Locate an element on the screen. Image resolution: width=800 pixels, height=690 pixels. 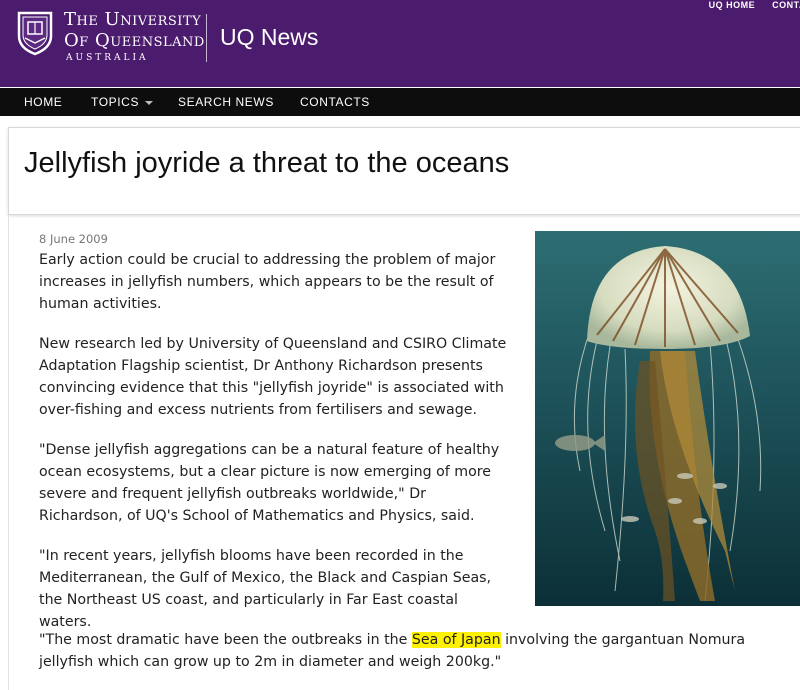
university-wordmark: The University Of Queensland AUSTRALIA is located at coordinates (134, 37).